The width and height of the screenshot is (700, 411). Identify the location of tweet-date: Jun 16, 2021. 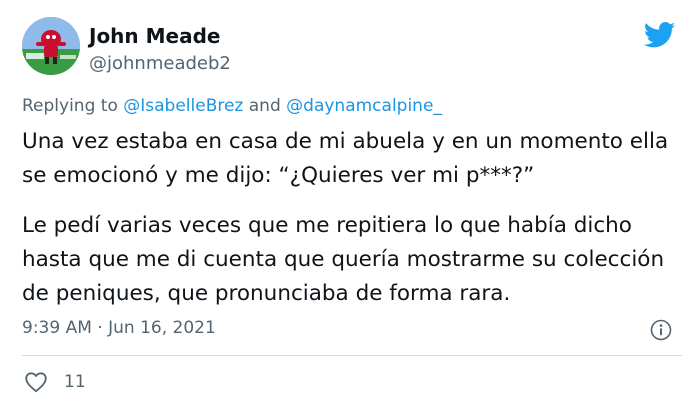
(162, 328).